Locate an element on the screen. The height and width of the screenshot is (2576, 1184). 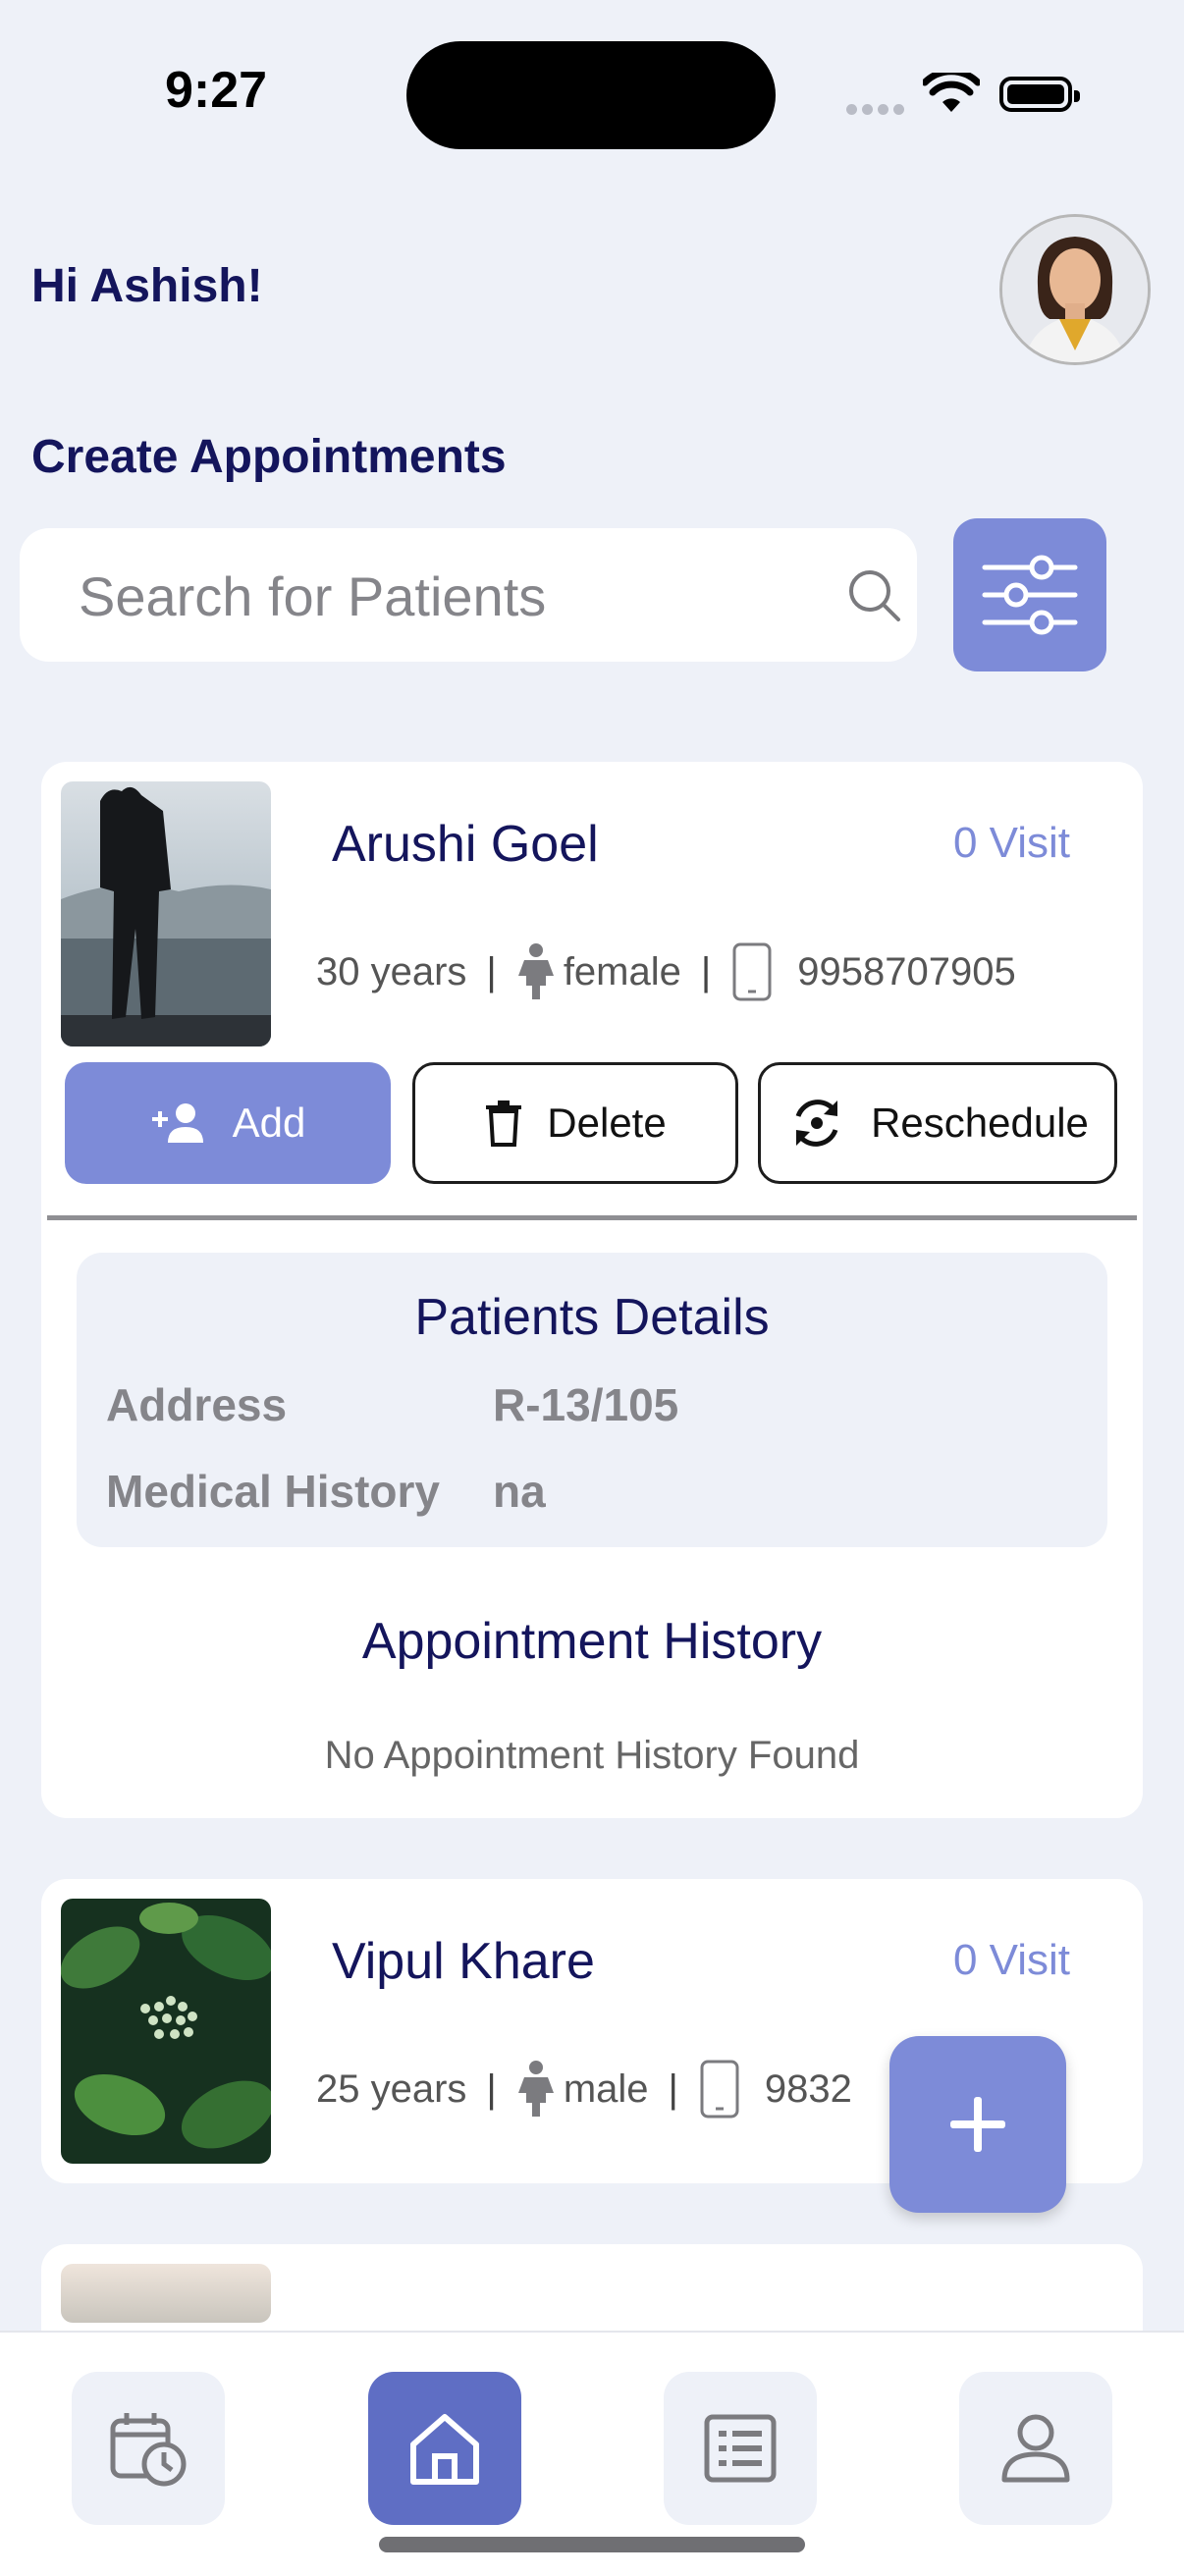
card-divider is located at coordinates (592, 1217).